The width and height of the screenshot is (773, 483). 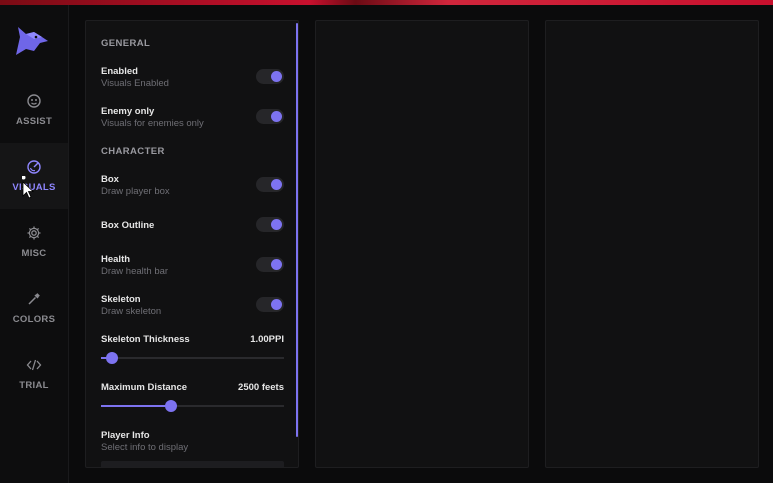 I want to click on option-description: Draw skeleton, so click(x=131, y=311).